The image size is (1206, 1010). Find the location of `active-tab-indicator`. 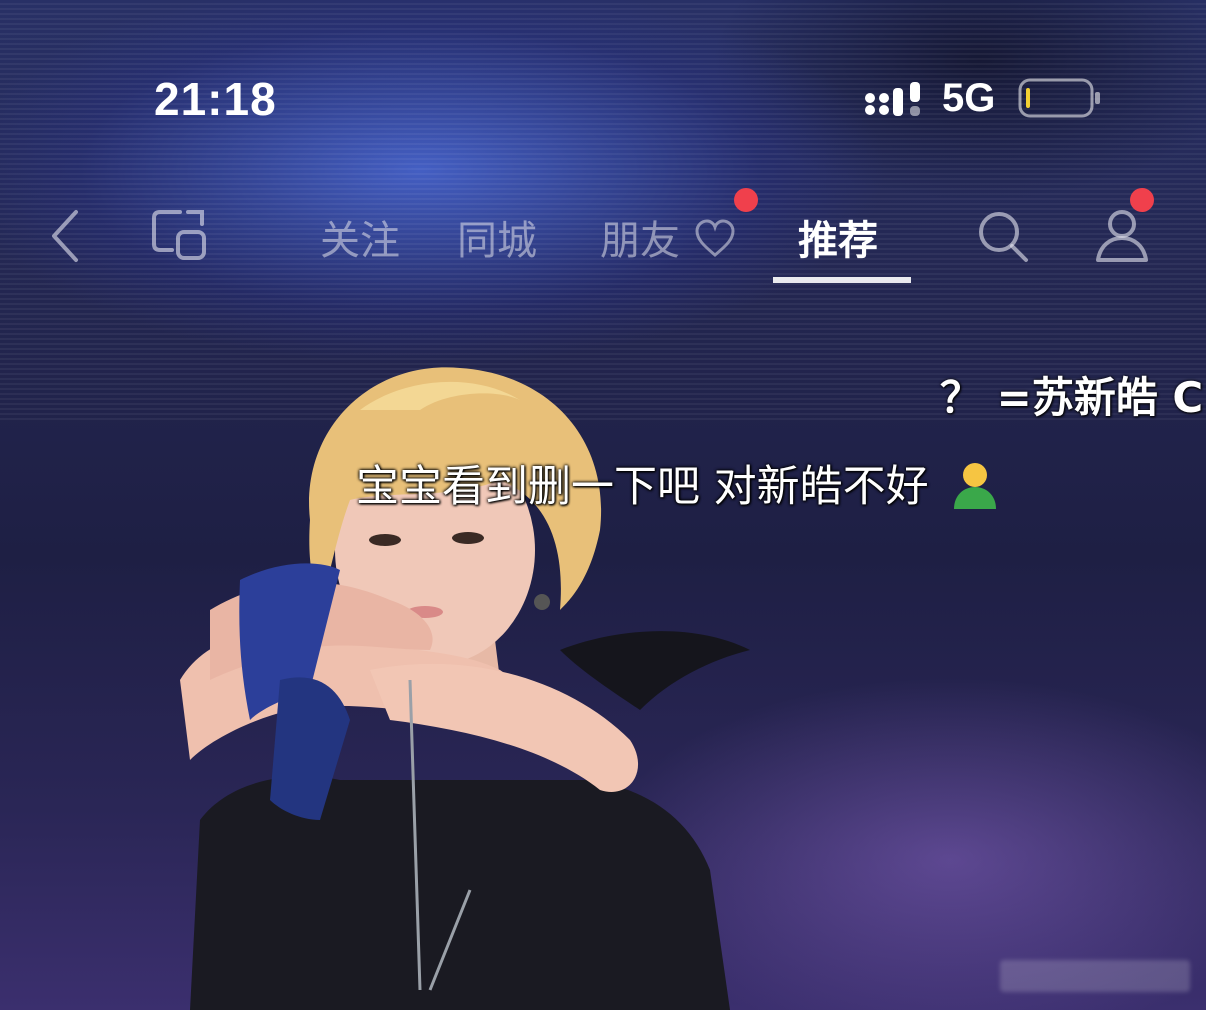

active-tab-indicator is located at coordinates (842, 280).